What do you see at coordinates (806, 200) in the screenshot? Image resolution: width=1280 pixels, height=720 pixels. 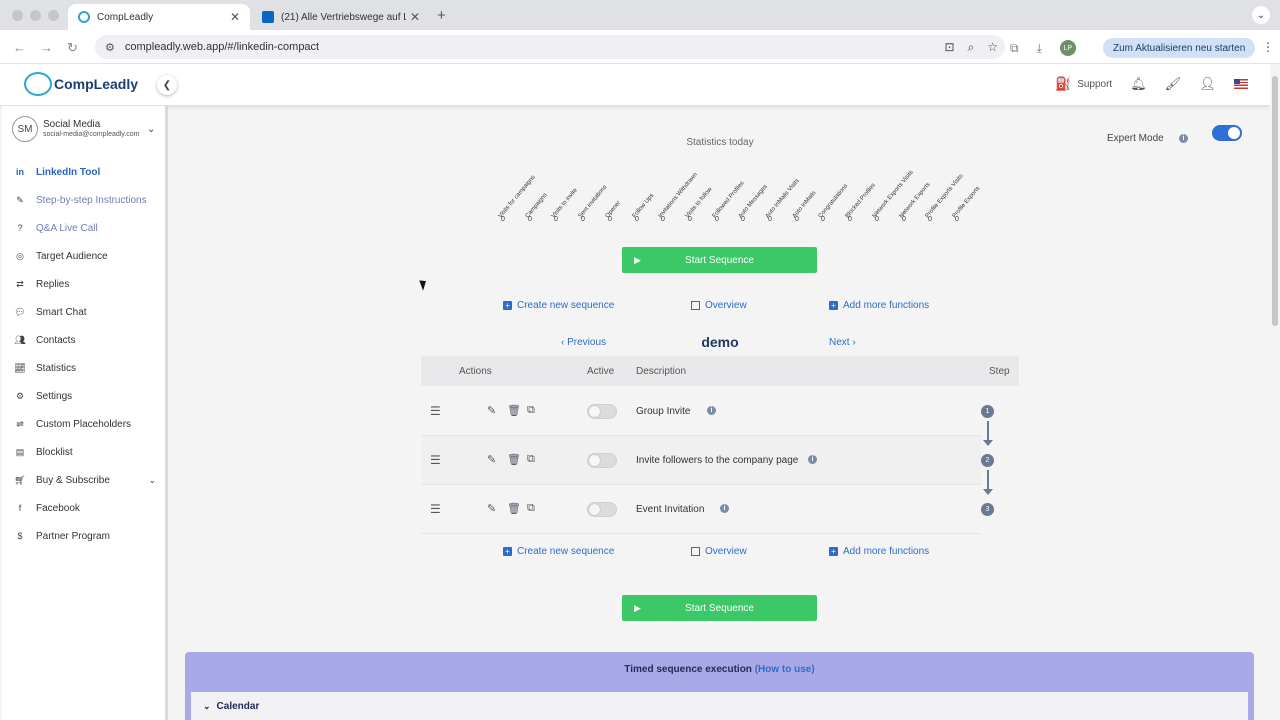 I see `stat-column: Auto InMails 0` at bounding box center [806, 200].